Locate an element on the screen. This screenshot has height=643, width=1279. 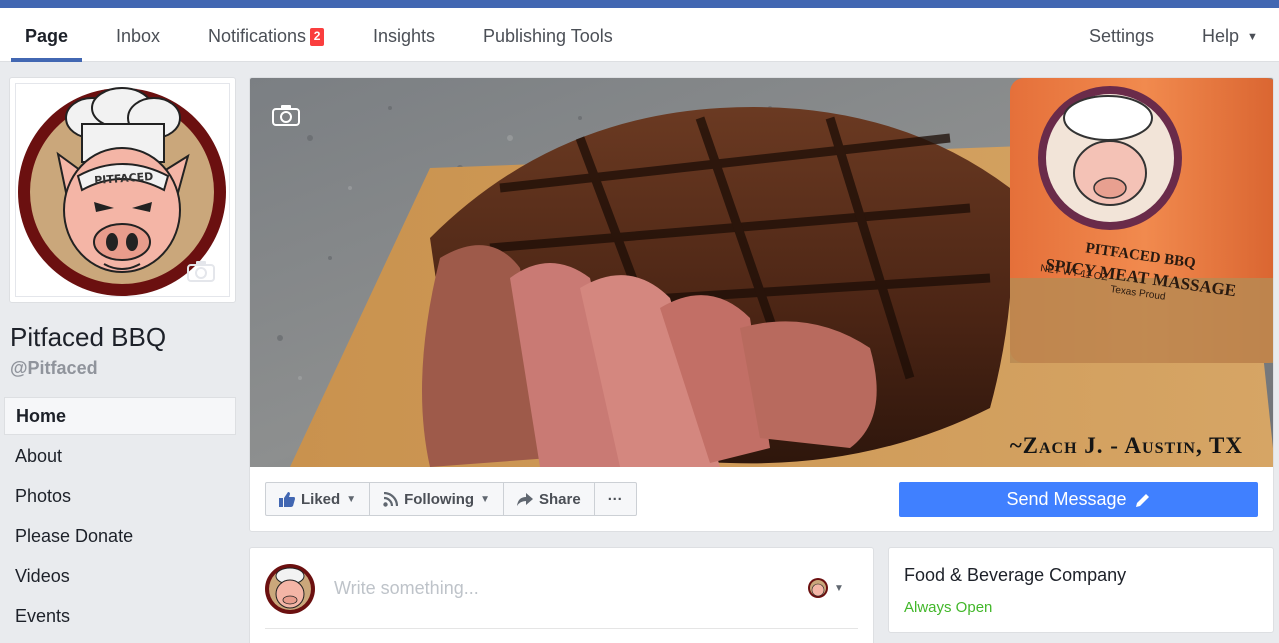
nav-tab-label: Inbox is located at coordinates (138, 36).